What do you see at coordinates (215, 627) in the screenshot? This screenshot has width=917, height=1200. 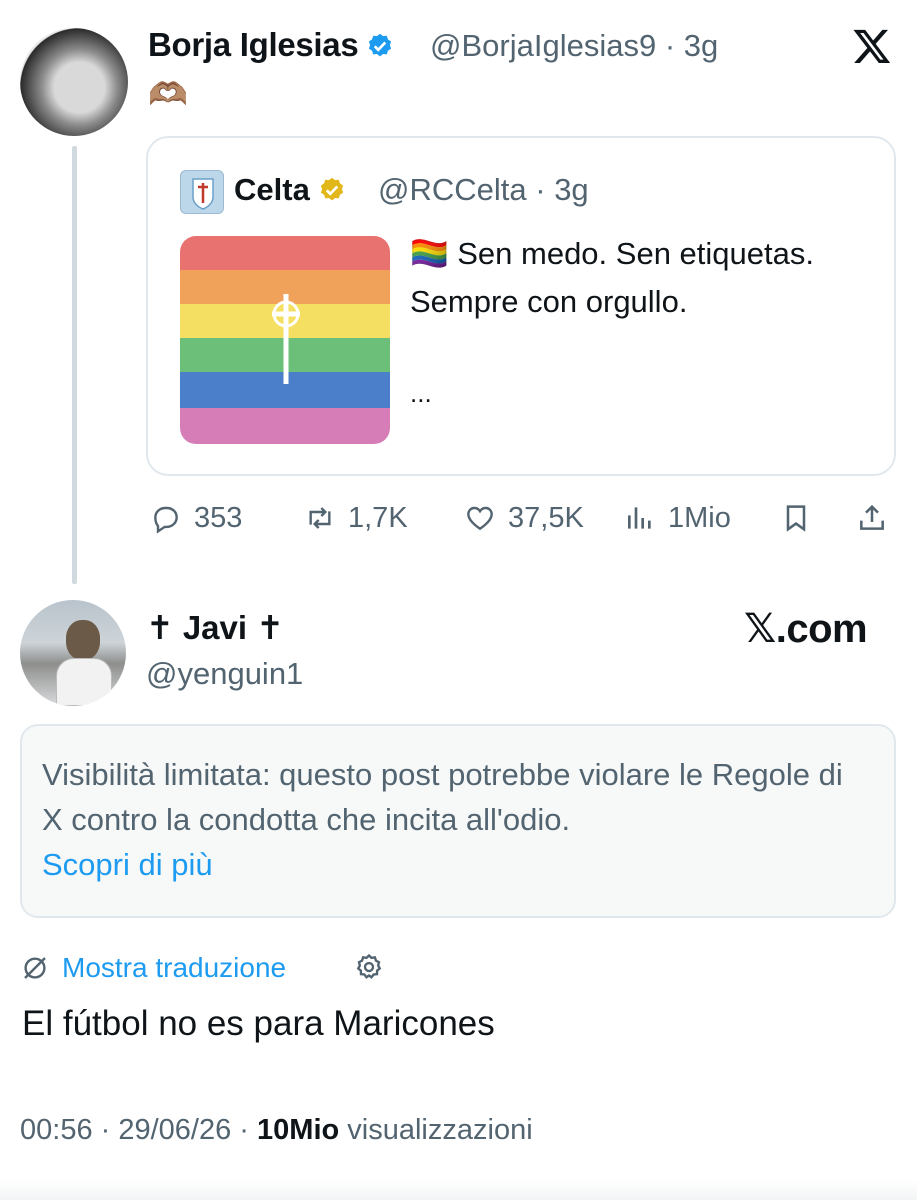 I see `reply-author-name: ✝ Javi ✝` at bounding box center [215, 627].